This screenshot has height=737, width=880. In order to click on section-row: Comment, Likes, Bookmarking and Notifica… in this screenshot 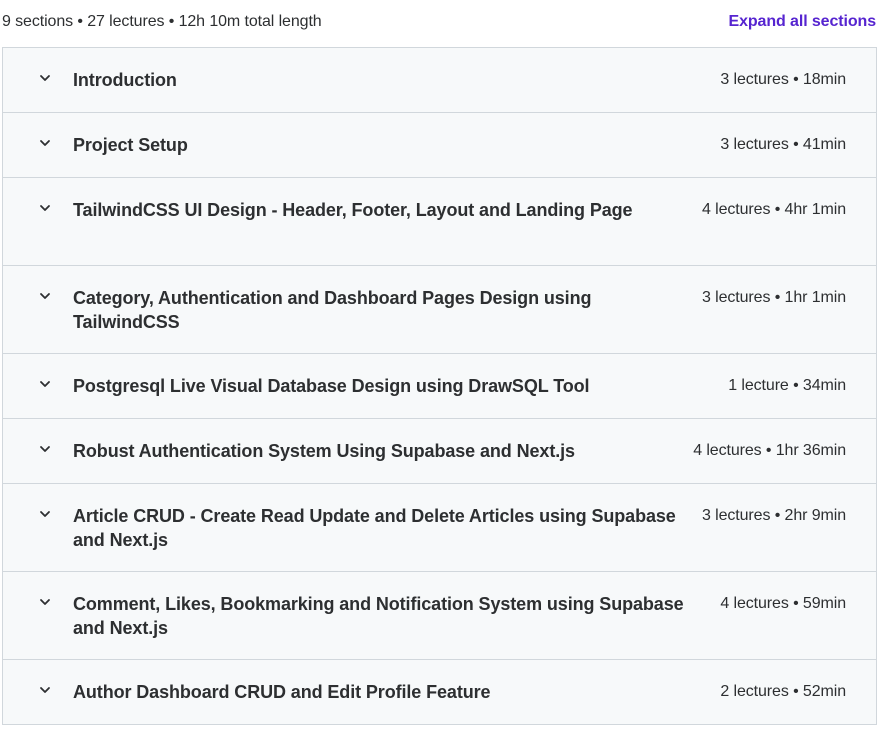, I will do `click(439, 616)`.